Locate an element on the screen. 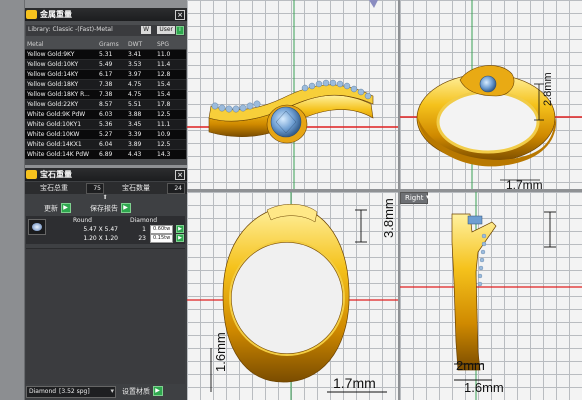 This screenshot has width=582, height=400. table-cell: 6.03 is located at coordinates (111, 114).